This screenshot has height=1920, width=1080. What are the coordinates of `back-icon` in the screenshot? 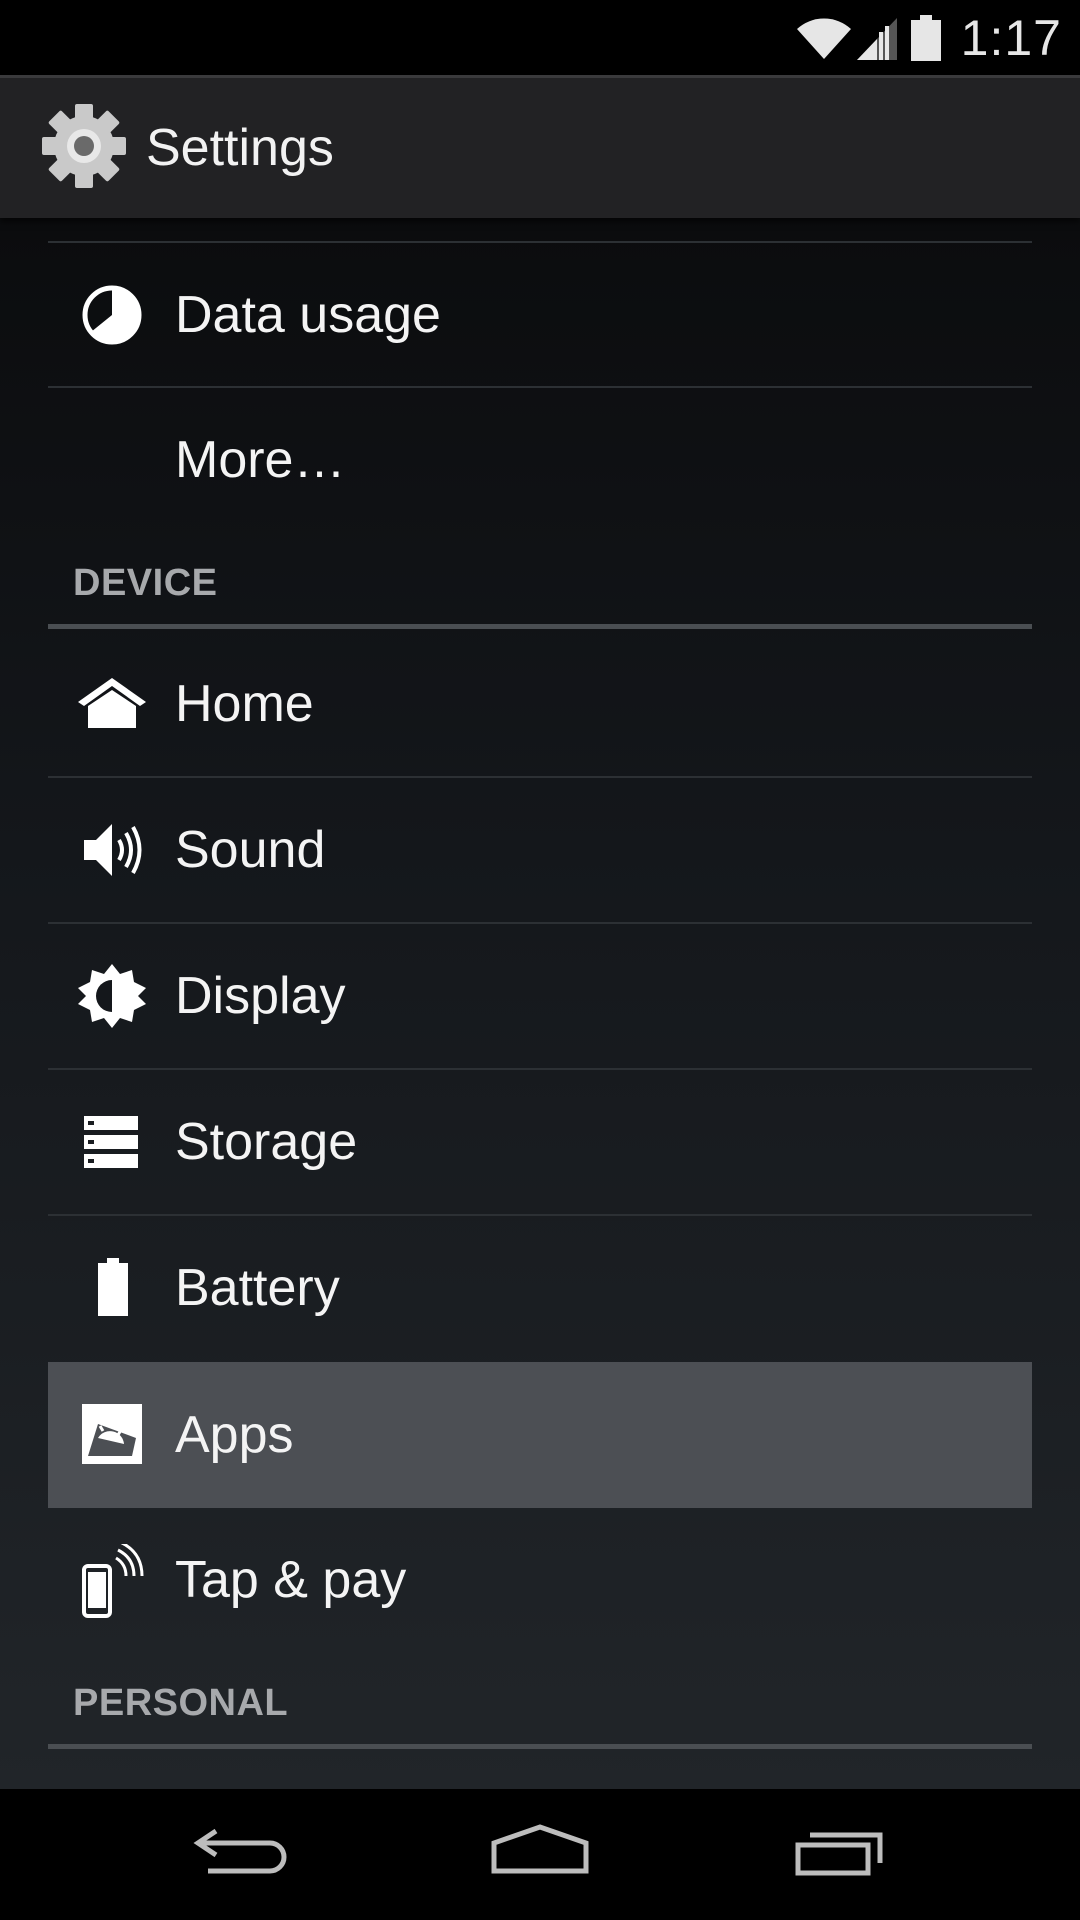 It's located at (240, 1854).